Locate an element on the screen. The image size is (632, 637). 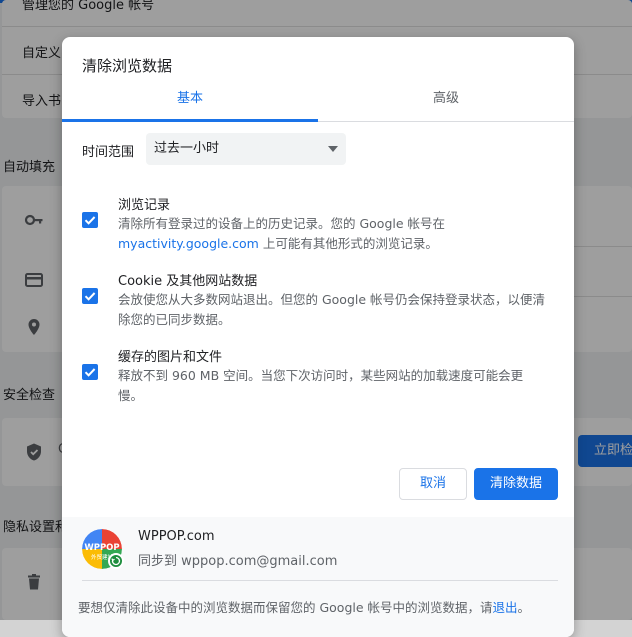
account-sync-status: 同步到 wppop.com@gmail.com is located at coordinates (238, 561).